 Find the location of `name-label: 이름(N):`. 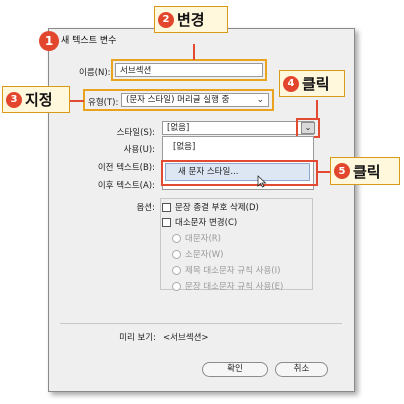

name-label: 이름(N): is located at coordinates (95, 73).